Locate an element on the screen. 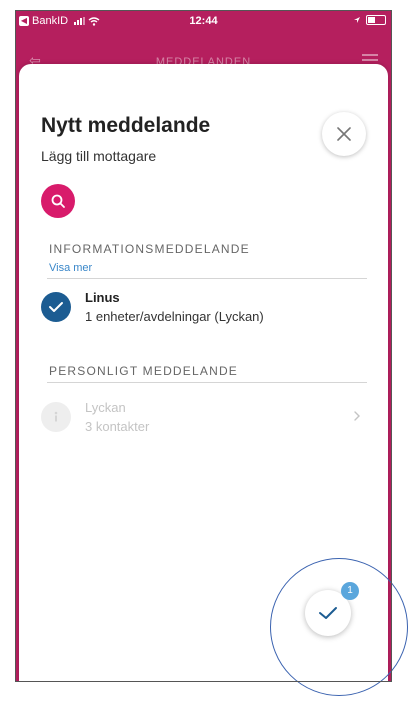 Image resolution: width=409 pixels, height=702 pixels. status-time: 12:44 is located at coordinates (203, 21).